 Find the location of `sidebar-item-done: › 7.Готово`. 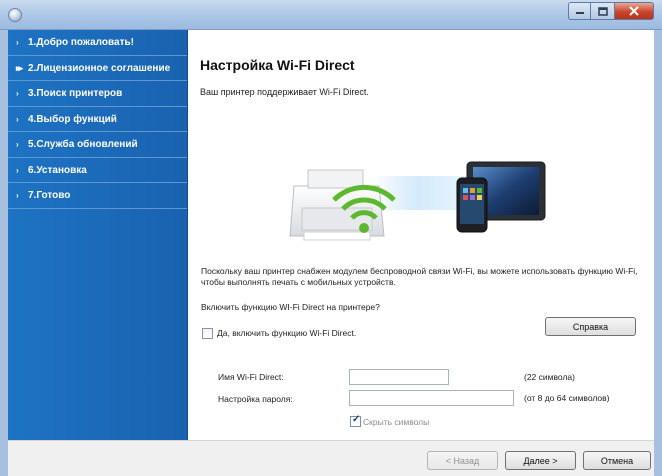

sidebar-item-done: › 7.Готово is located at coordinates (97, 196).